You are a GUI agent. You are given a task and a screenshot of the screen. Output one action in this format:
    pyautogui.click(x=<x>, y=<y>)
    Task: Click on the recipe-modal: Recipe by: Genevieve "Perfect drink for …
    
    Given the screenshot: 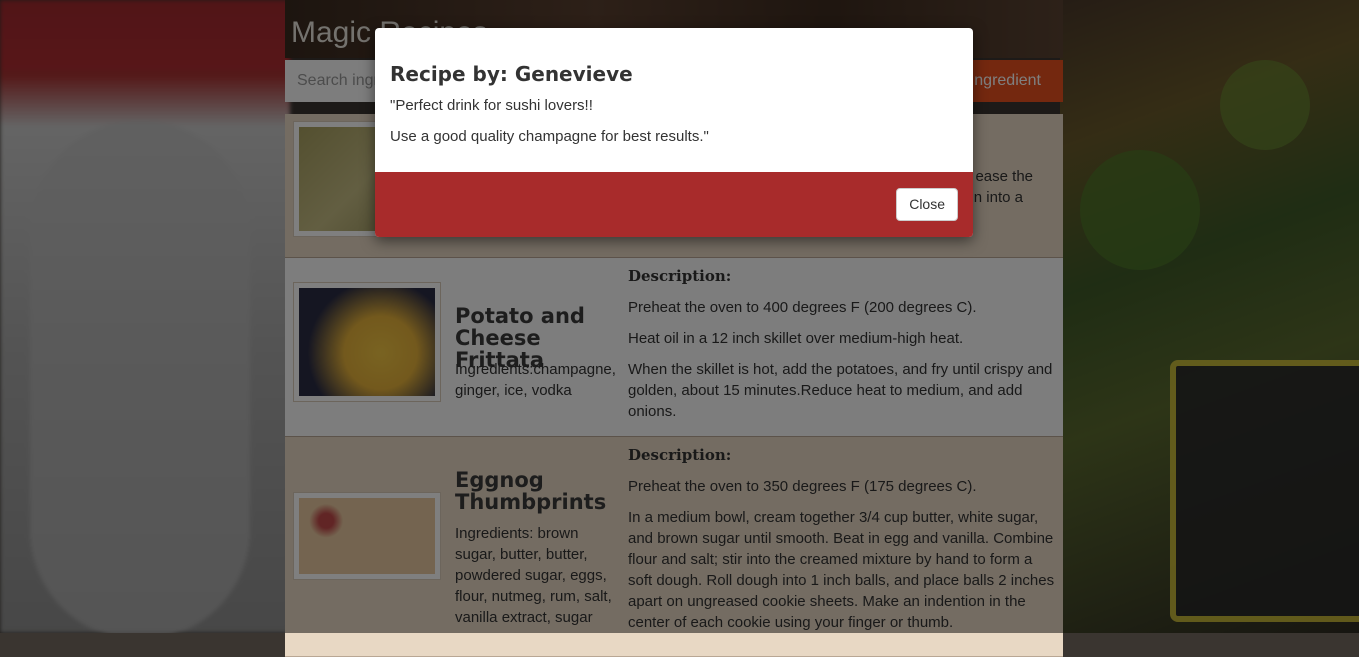 What is the action you would take?
    pyautogui.click(x=674, y=132)
    